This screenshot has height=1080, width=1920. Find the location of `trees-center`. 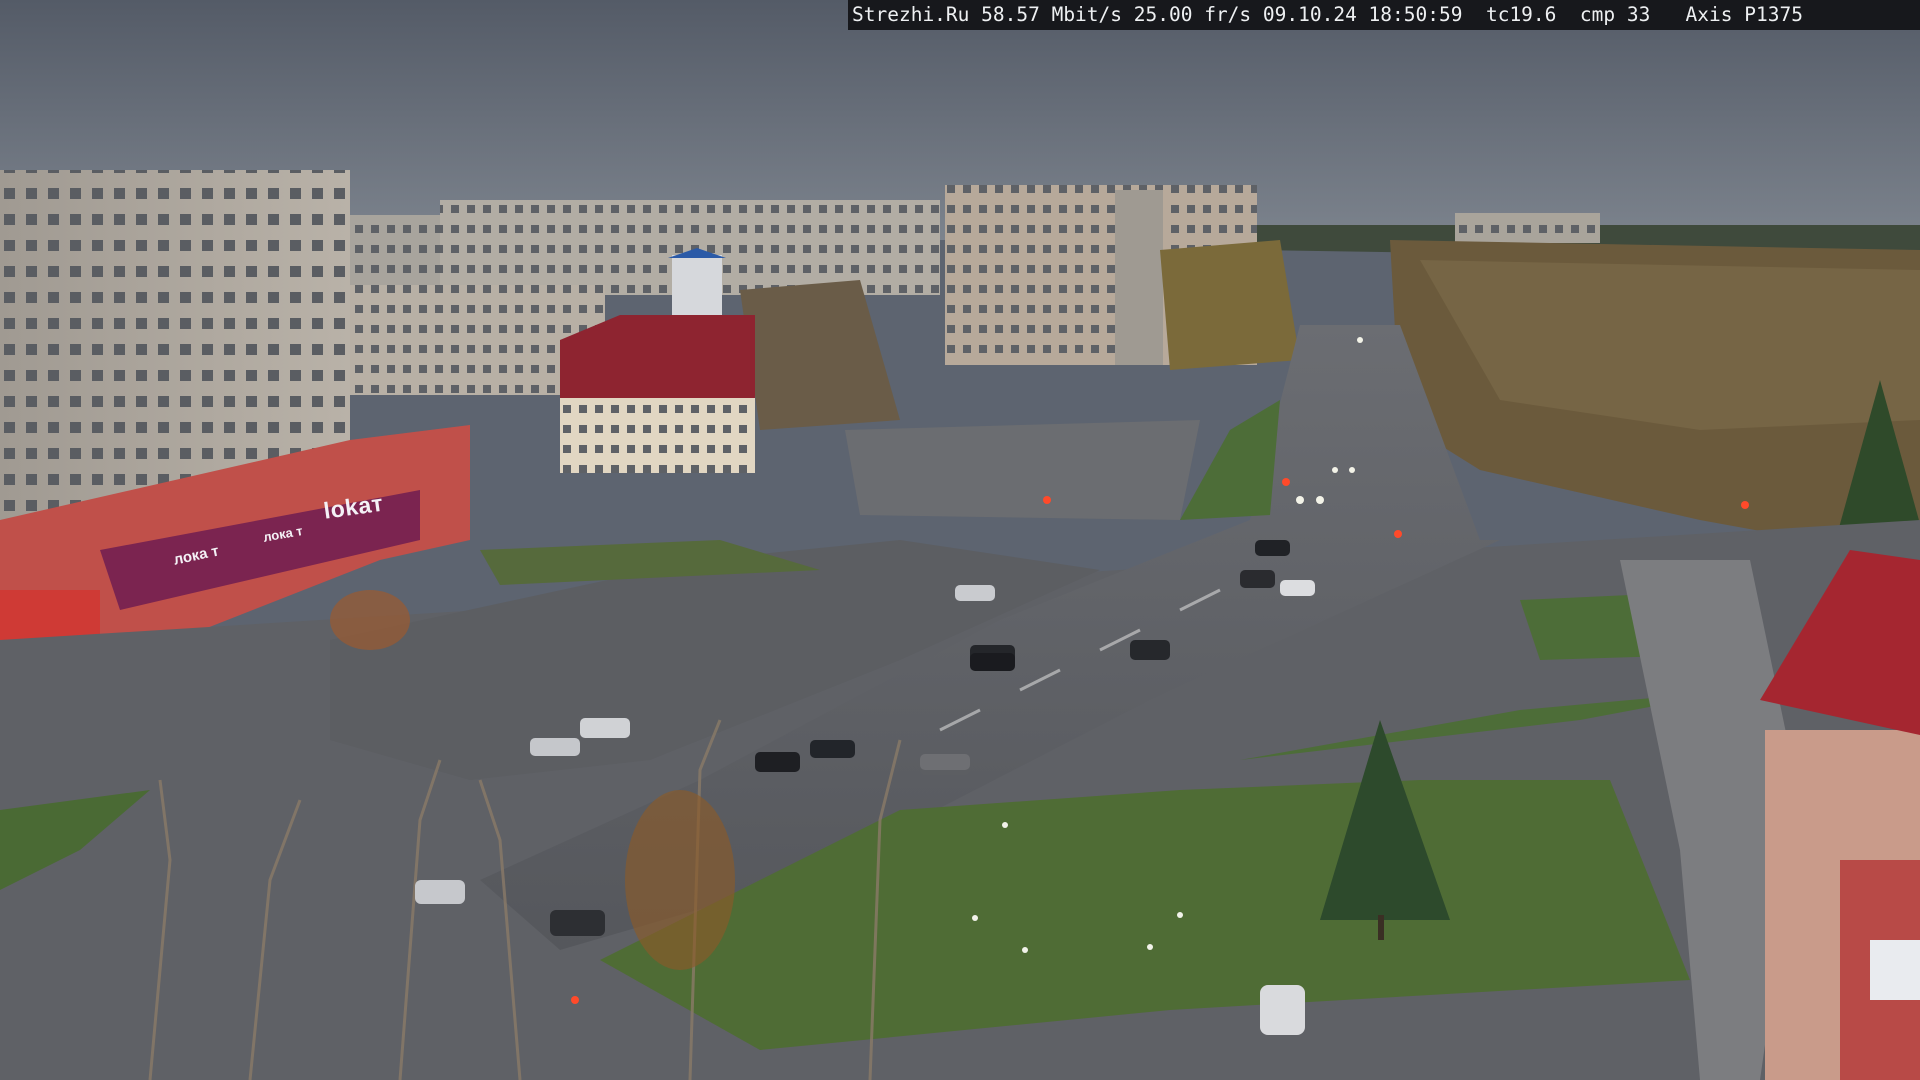

trees-center is located at coordinates (820, 355).